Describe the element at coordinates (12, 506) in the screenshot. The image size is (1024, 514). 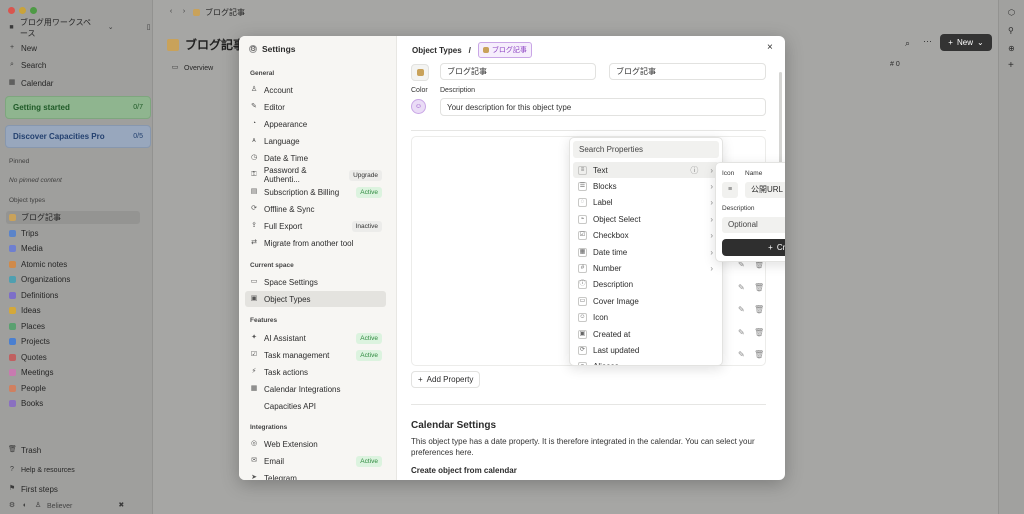
I see `settings-icon: ⚙` at that location.